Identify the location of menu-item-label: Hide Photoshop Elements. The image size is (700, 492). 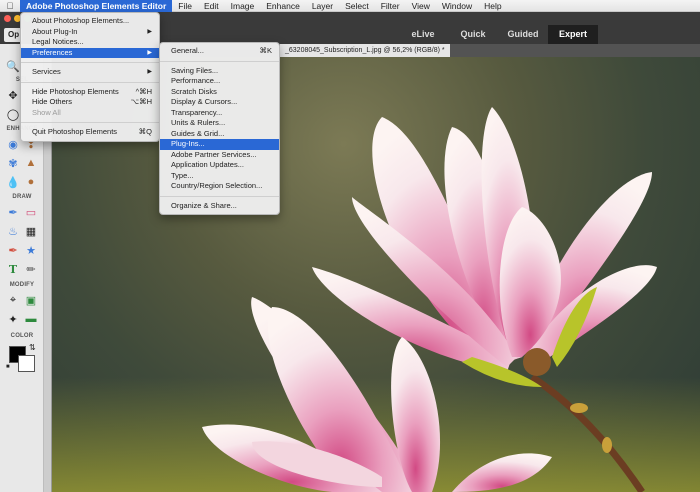
(75, 91).